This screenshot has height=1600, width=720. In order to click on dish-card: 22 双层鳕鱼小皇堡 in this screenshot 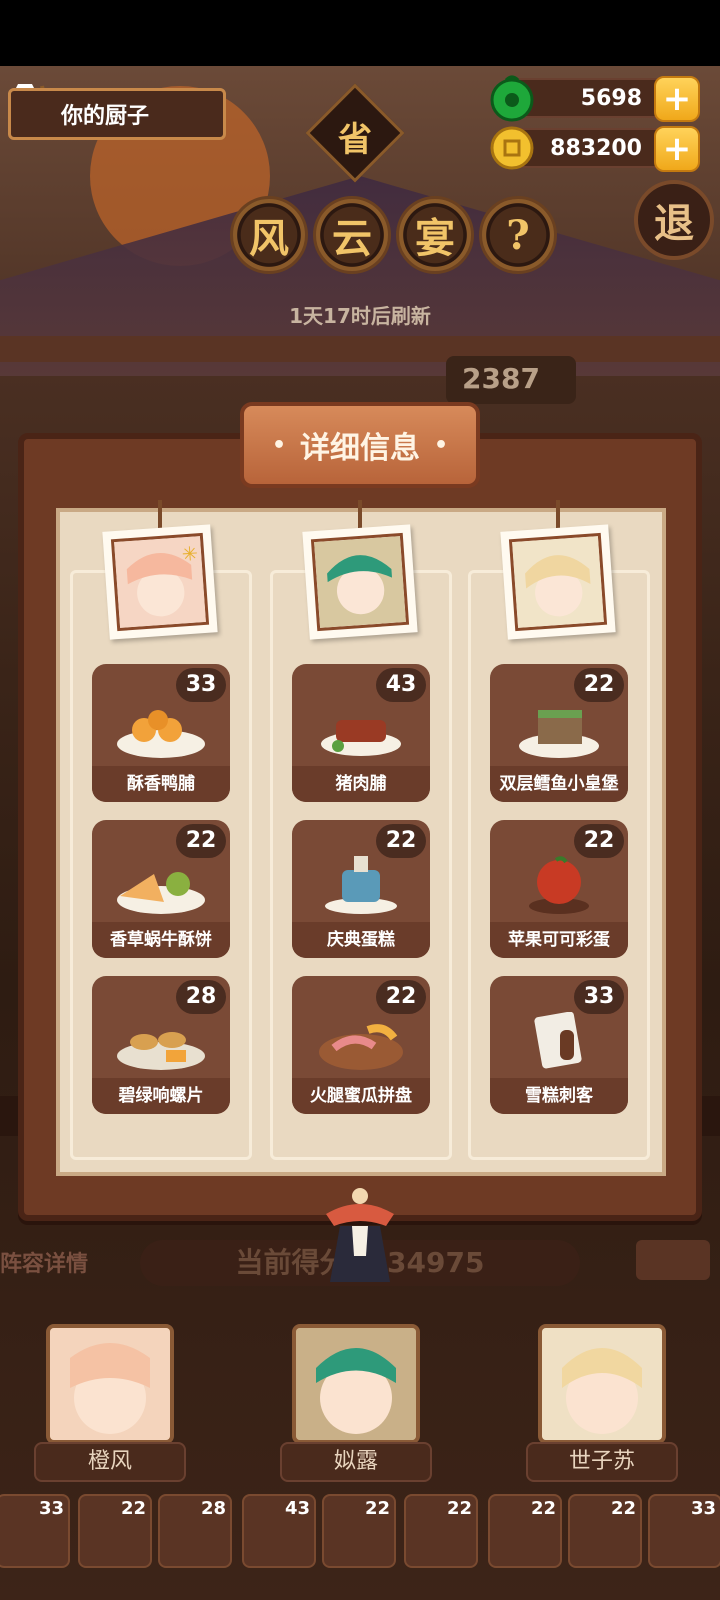, I will do `click(559, 733)`.